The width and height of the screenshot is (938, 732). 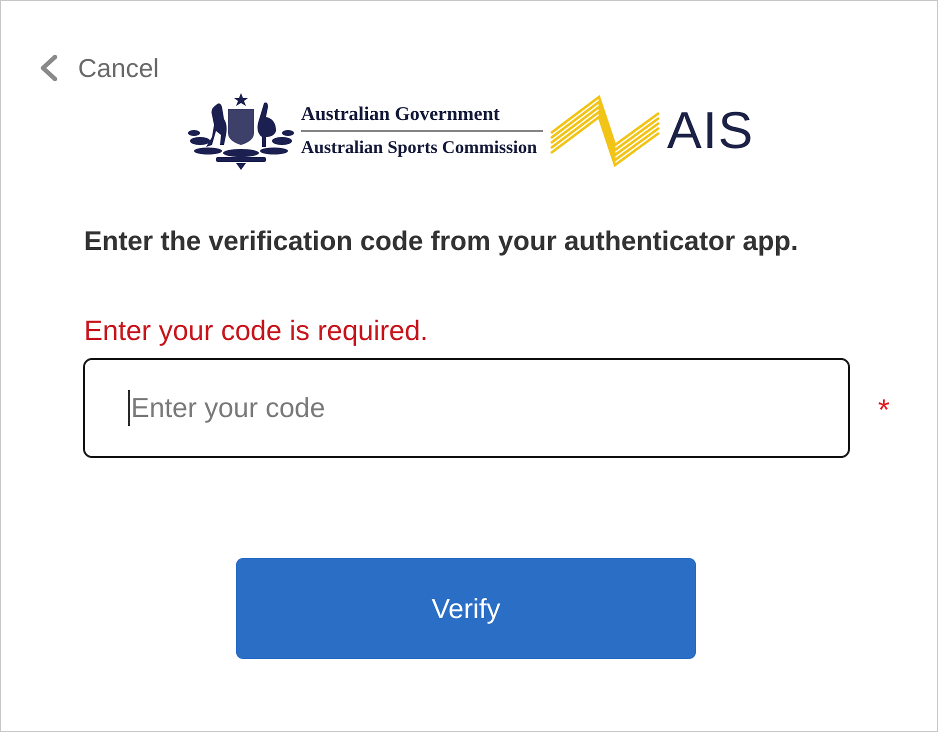 I want to click on error-message: Enter your code is required., so click(x=256, y=331).